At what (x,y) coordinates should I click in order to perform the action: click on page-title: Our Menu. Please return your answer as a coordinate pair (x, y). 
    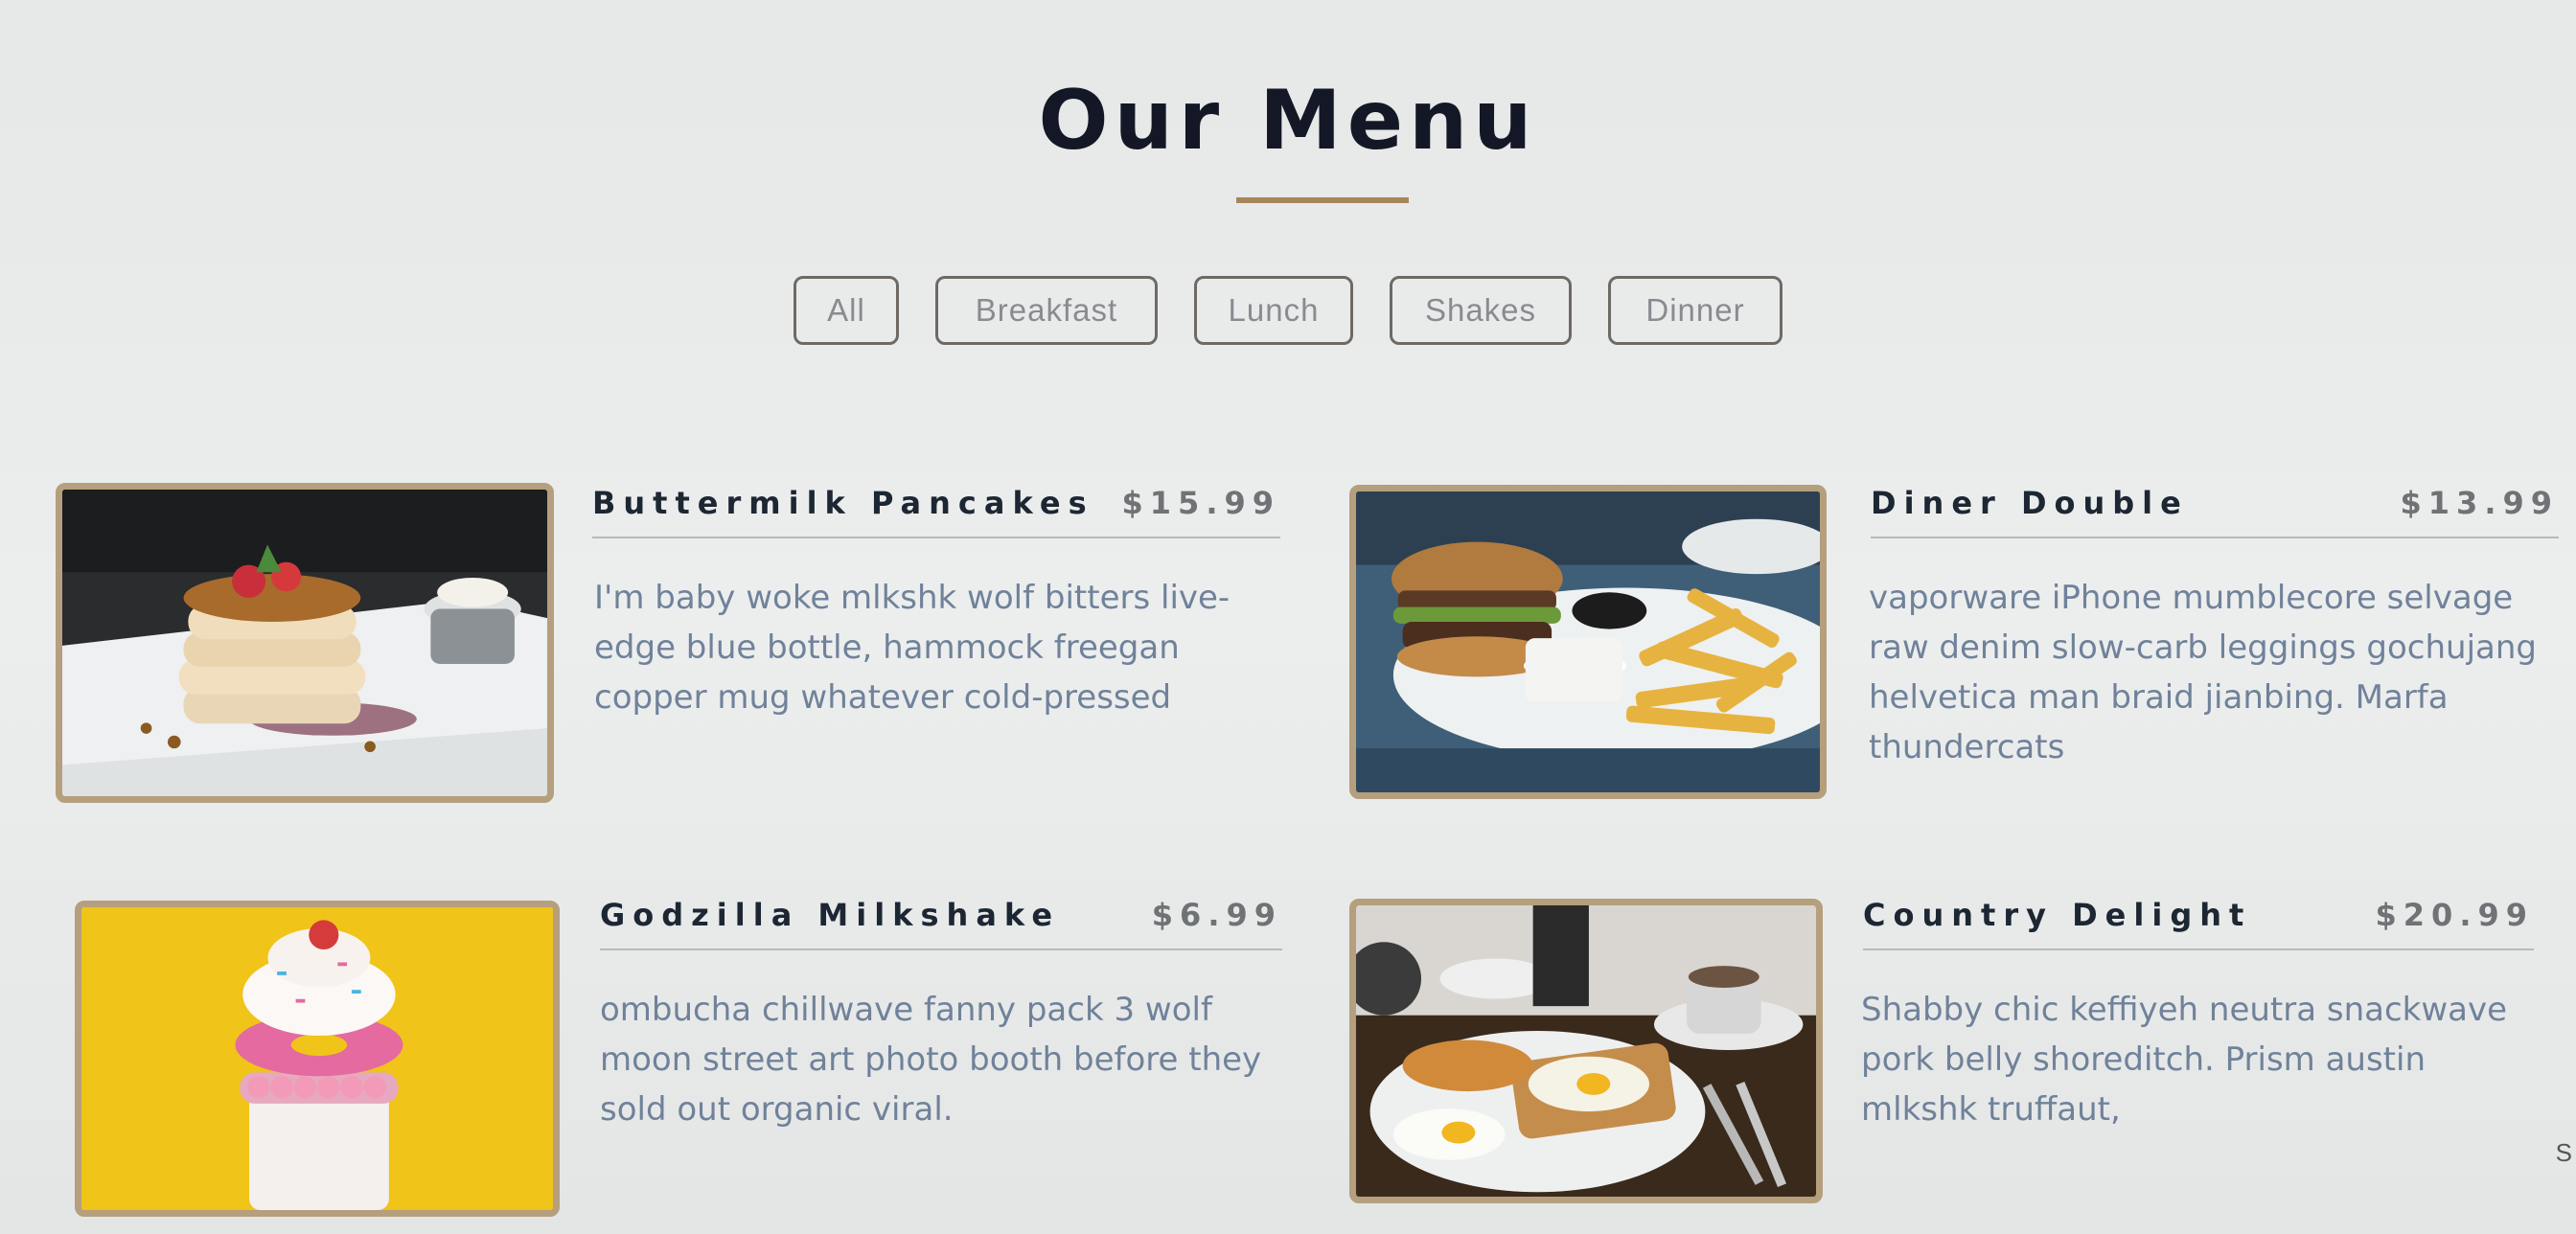
    Looking at the image, I should click on (1288, 121).